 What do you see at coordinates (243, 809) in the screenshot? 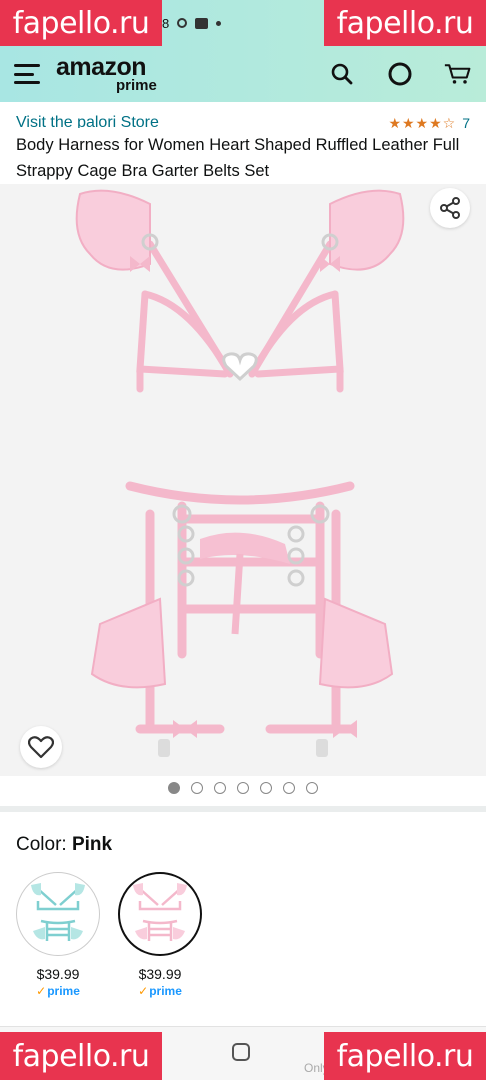
I see `section-divider` at bounding box center [243, 809].